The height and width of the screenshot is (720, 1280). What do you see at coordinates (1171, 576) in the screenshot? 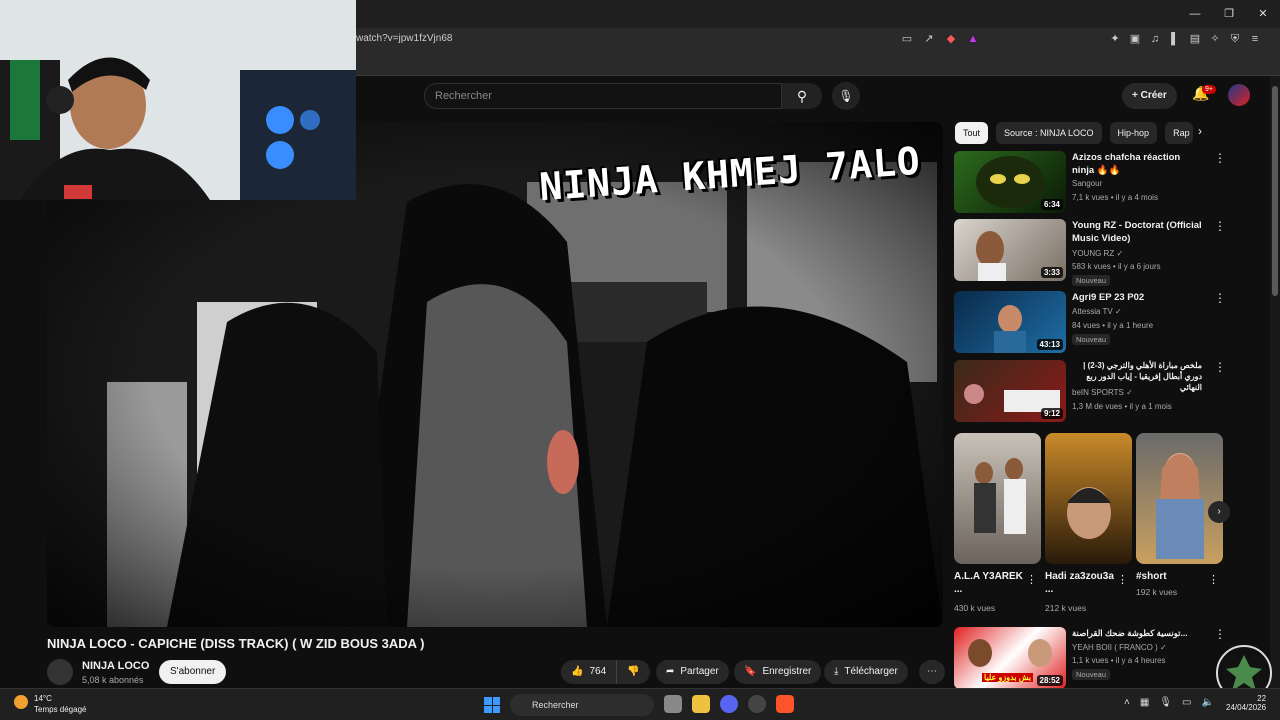
I see `short-title: #short` at bounding box center [1171, 576].